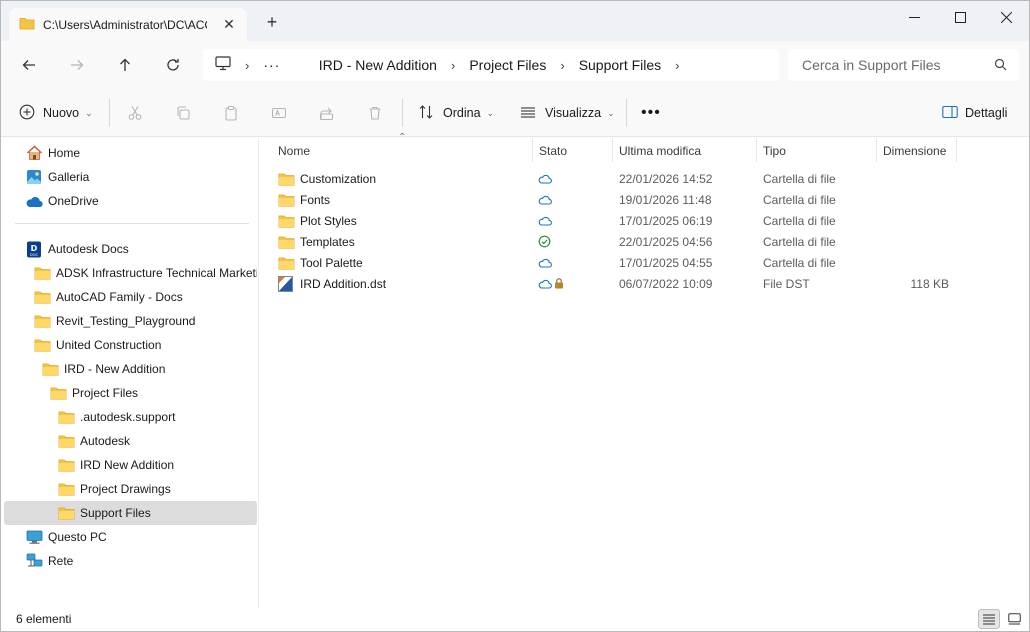 This screenshot has width=1030, height=632. What do you see at coordinates (56, 113) in the screenshot?
I see `new-button: Nuovo ⌄` at bounding box center [56, 113].